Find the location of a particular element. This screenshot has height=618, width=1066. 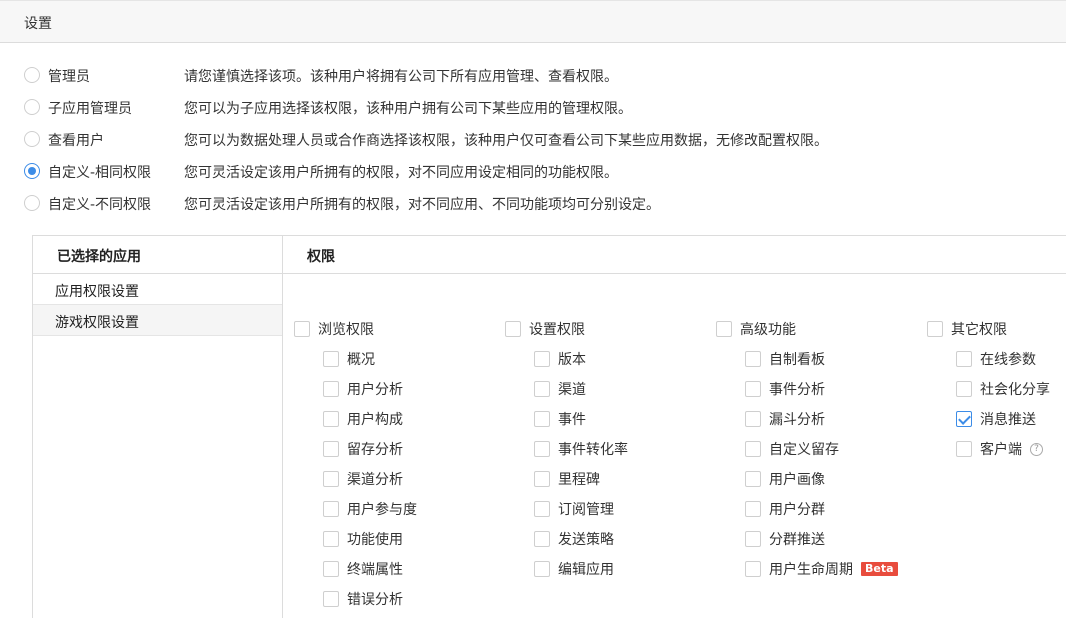

permission-group-browse: 浏览权限 is located at coordinates (334, 329).